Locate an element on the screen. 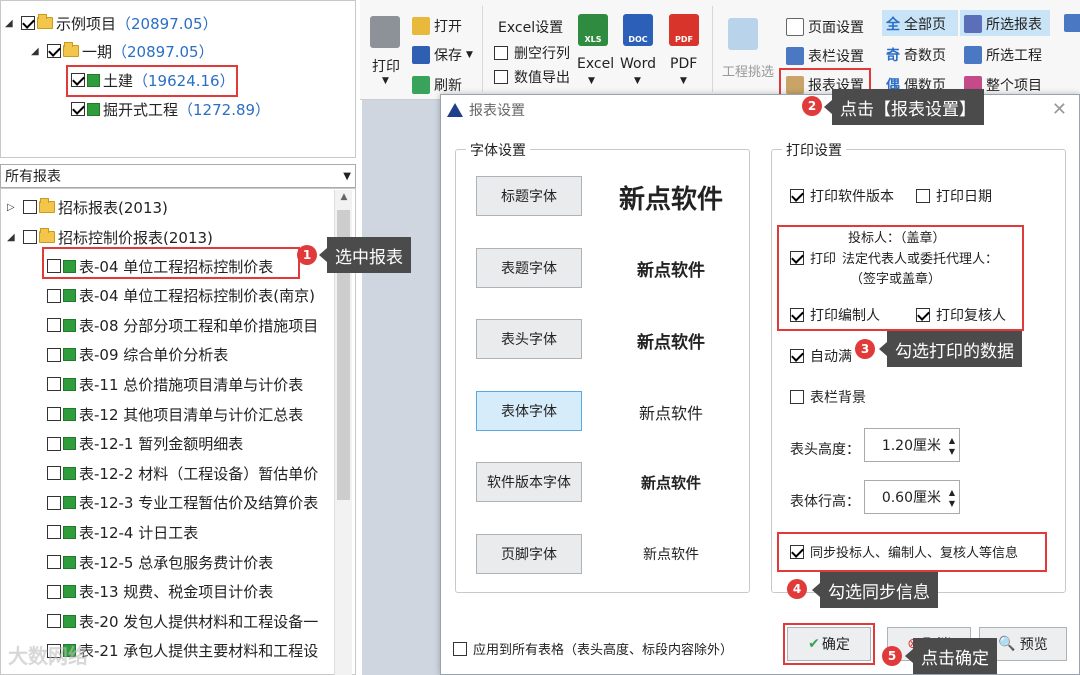 The image size is (1080, 675). save-dropdown-icon: ▼ is located at coordinates (469, 55).